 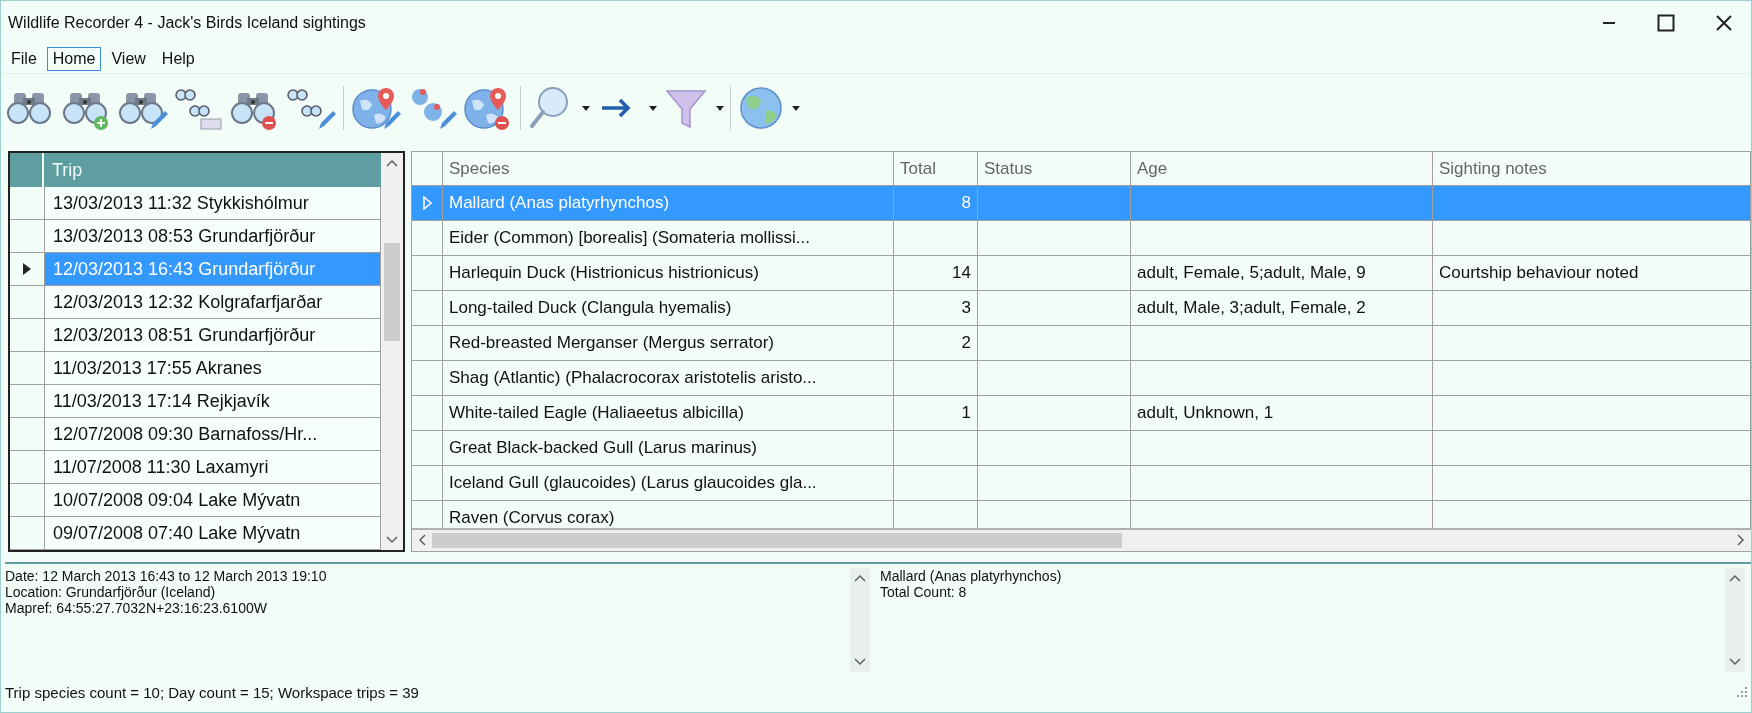 What do you see at coordinates (966, 413) in the screenshot?
I see `table-cell: 1` at bounding box center [966, 413].